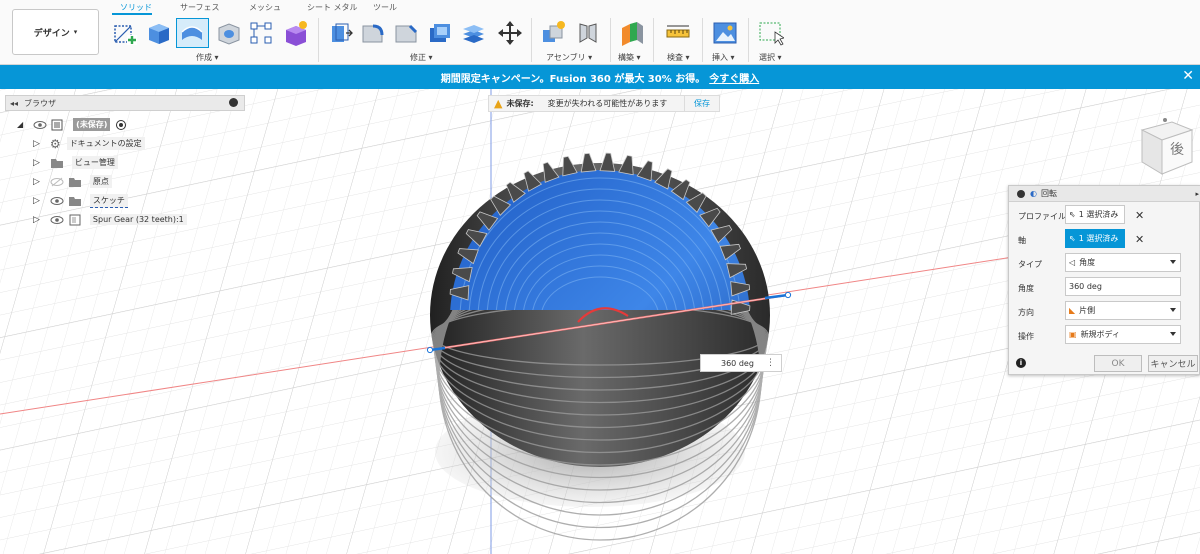 This screenshot has height=554, width=1200. Describe the element at coordinates (1173, 334) in the screenshot. I see `chevron-down-icon` at that location.